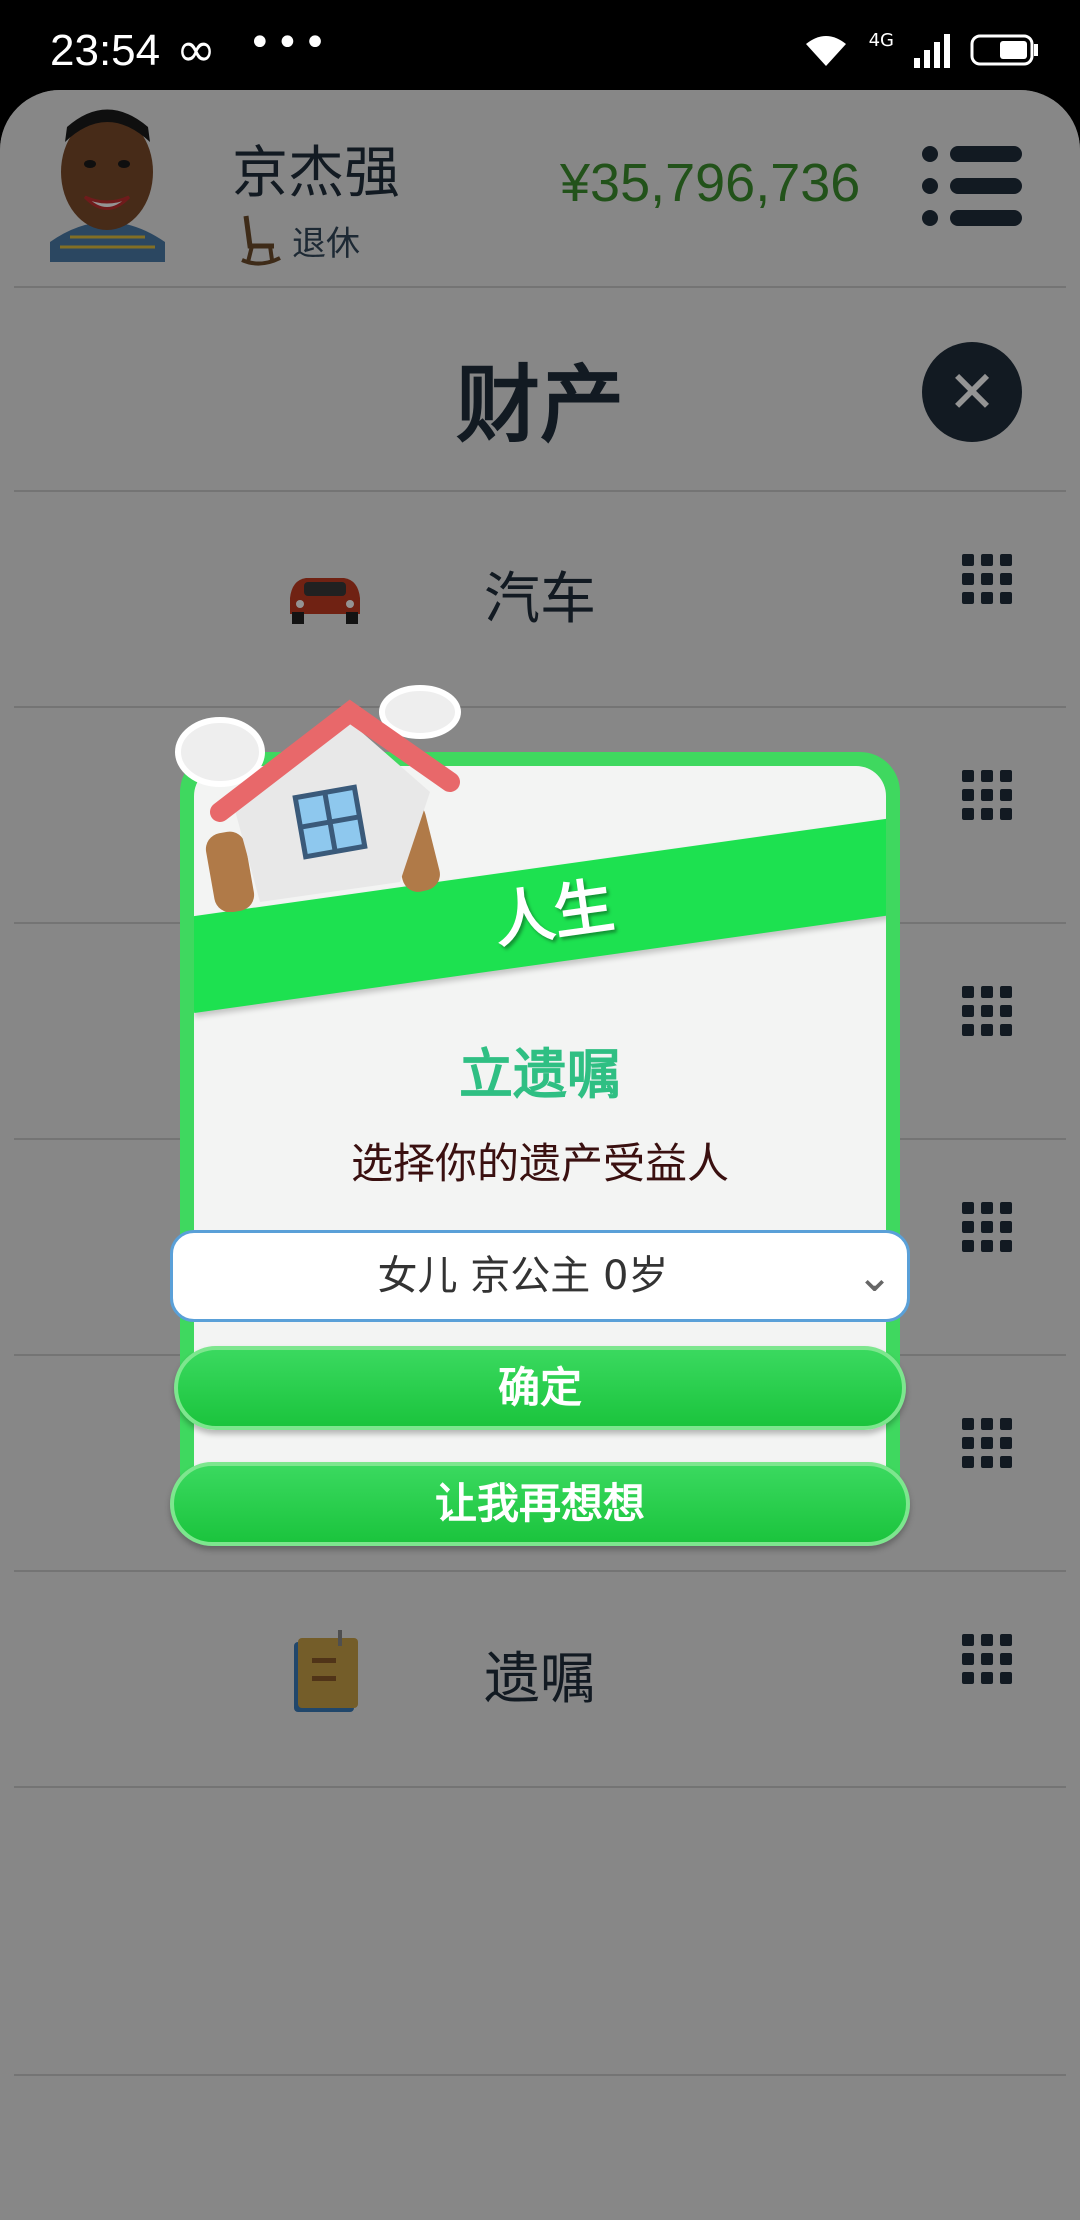 The width and height of the screenshot is (1080, 2220). I want to click on chevron-down-icon: ⌄, so click(874, 1276).